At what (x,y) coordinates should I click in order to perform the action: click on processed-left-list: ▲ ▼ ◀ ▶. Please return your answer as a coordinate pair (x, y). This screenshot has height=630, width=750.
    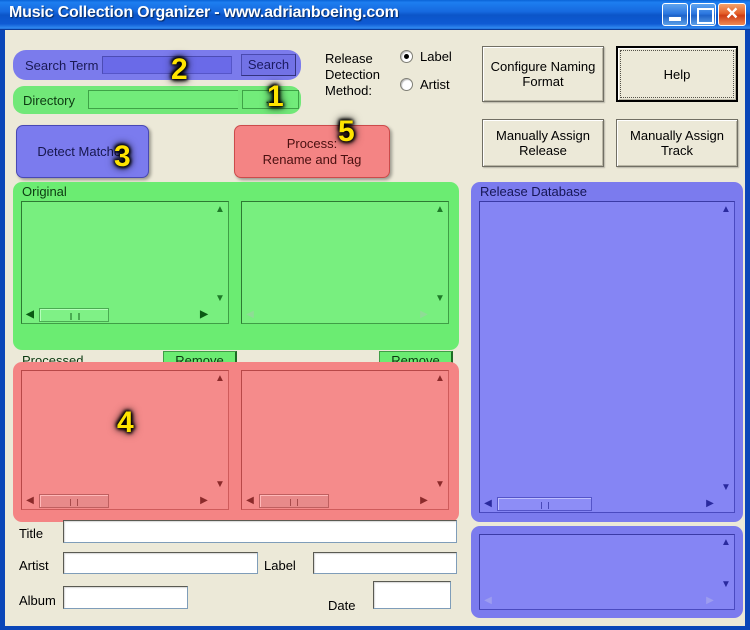
    Looking at the image, I should click on (125, 440).